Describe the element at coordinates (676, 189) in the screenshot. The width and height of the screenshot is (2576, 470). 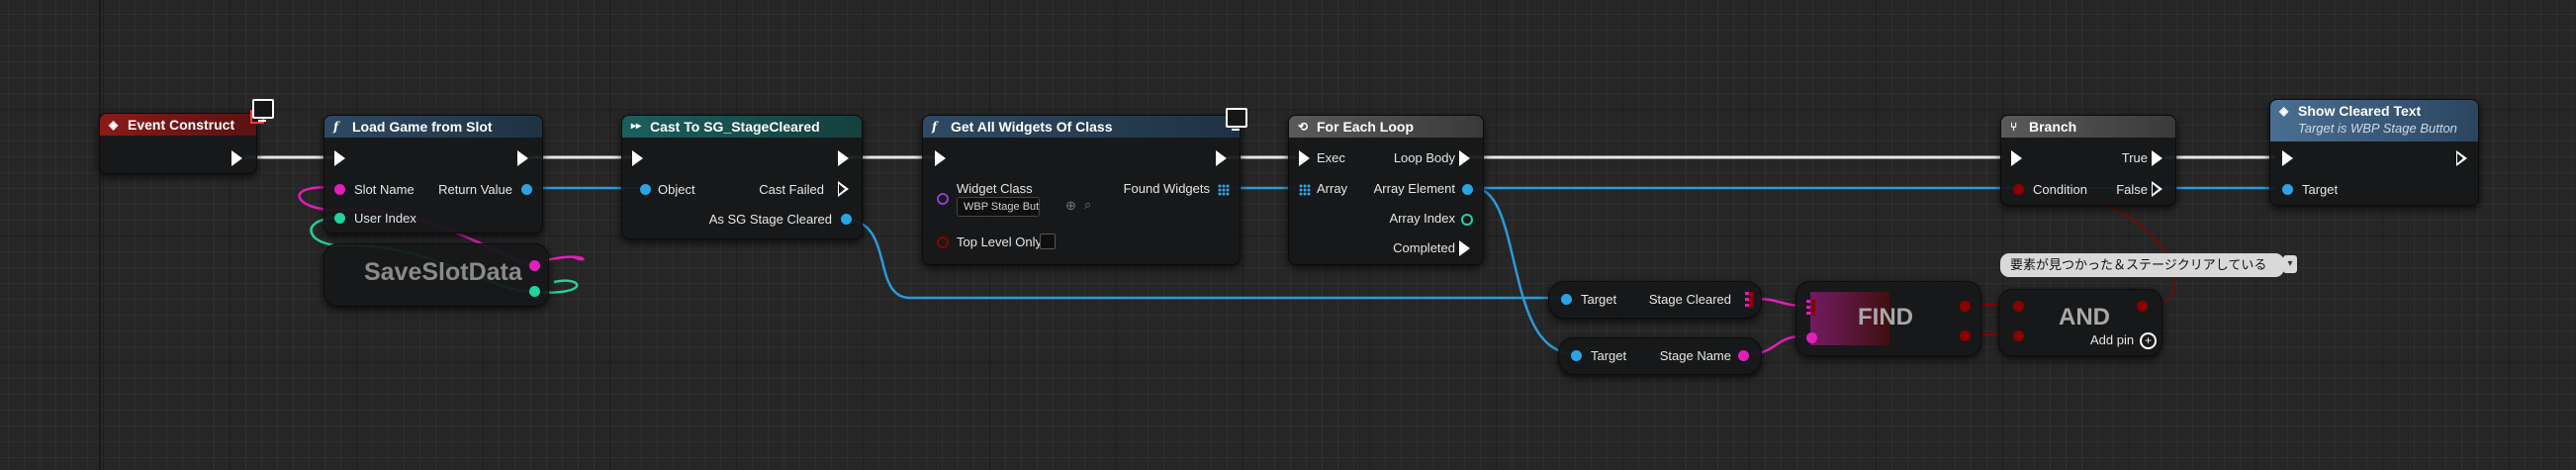
I see `pin-label: Object` at that location.